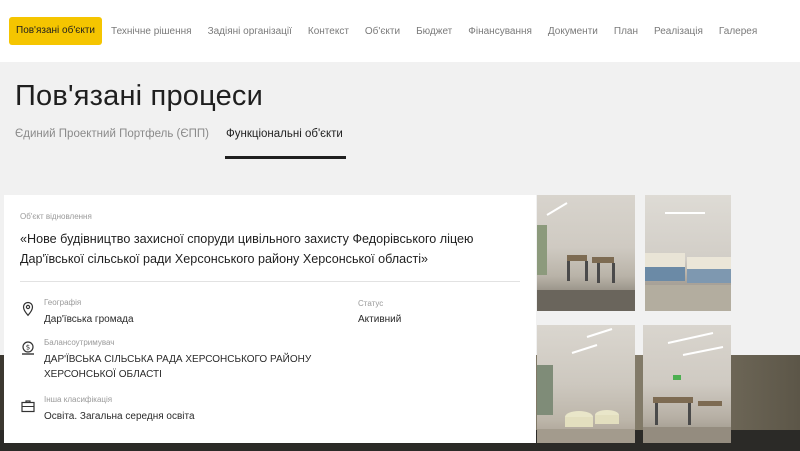  What do you see at coordinates (56, 216) in the screenshot?
I see `card-kicker: Об'єкт відновлення` at bounding box center [56, 216].